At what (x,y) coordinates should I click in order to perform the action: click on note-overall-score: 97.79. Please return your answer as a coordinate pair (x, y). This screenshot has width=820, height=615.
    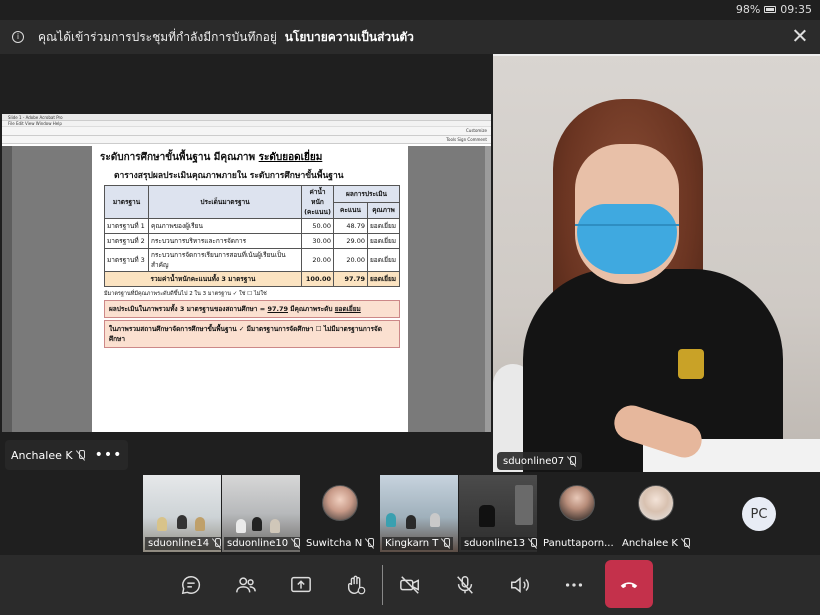
    Looking at the image, I should click on (277, 309).